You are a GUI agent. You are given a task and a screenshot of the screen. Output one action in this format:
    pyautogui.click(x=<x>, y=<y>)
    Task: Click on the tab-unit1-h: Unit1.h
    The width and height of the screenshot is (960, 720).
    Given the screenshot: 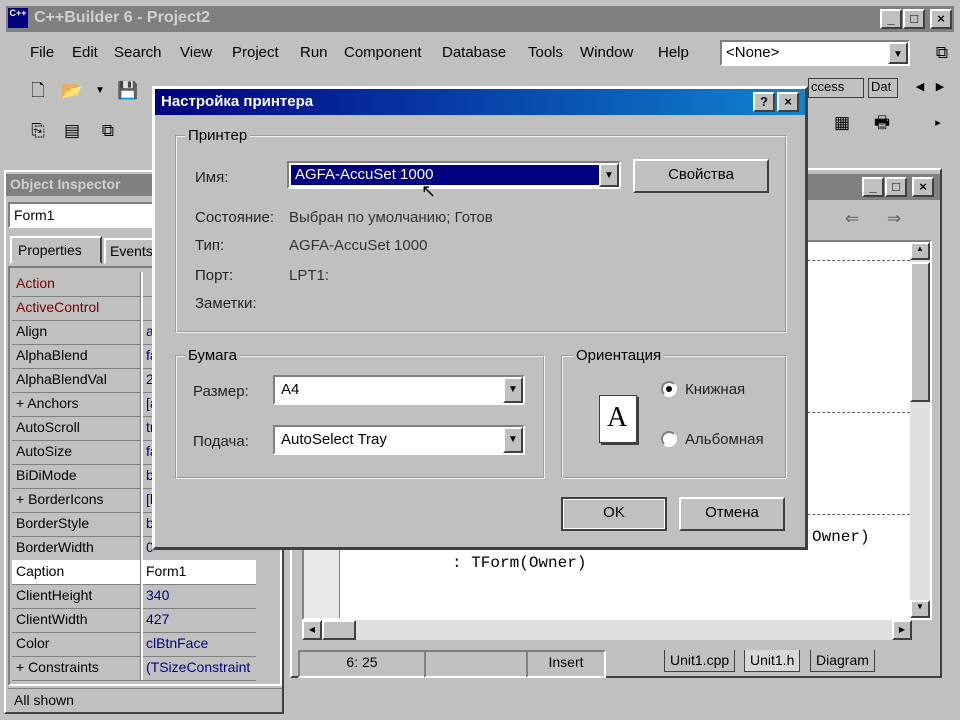 What is the action you would take?
    pyautogui.click(x=772, y=661)
    